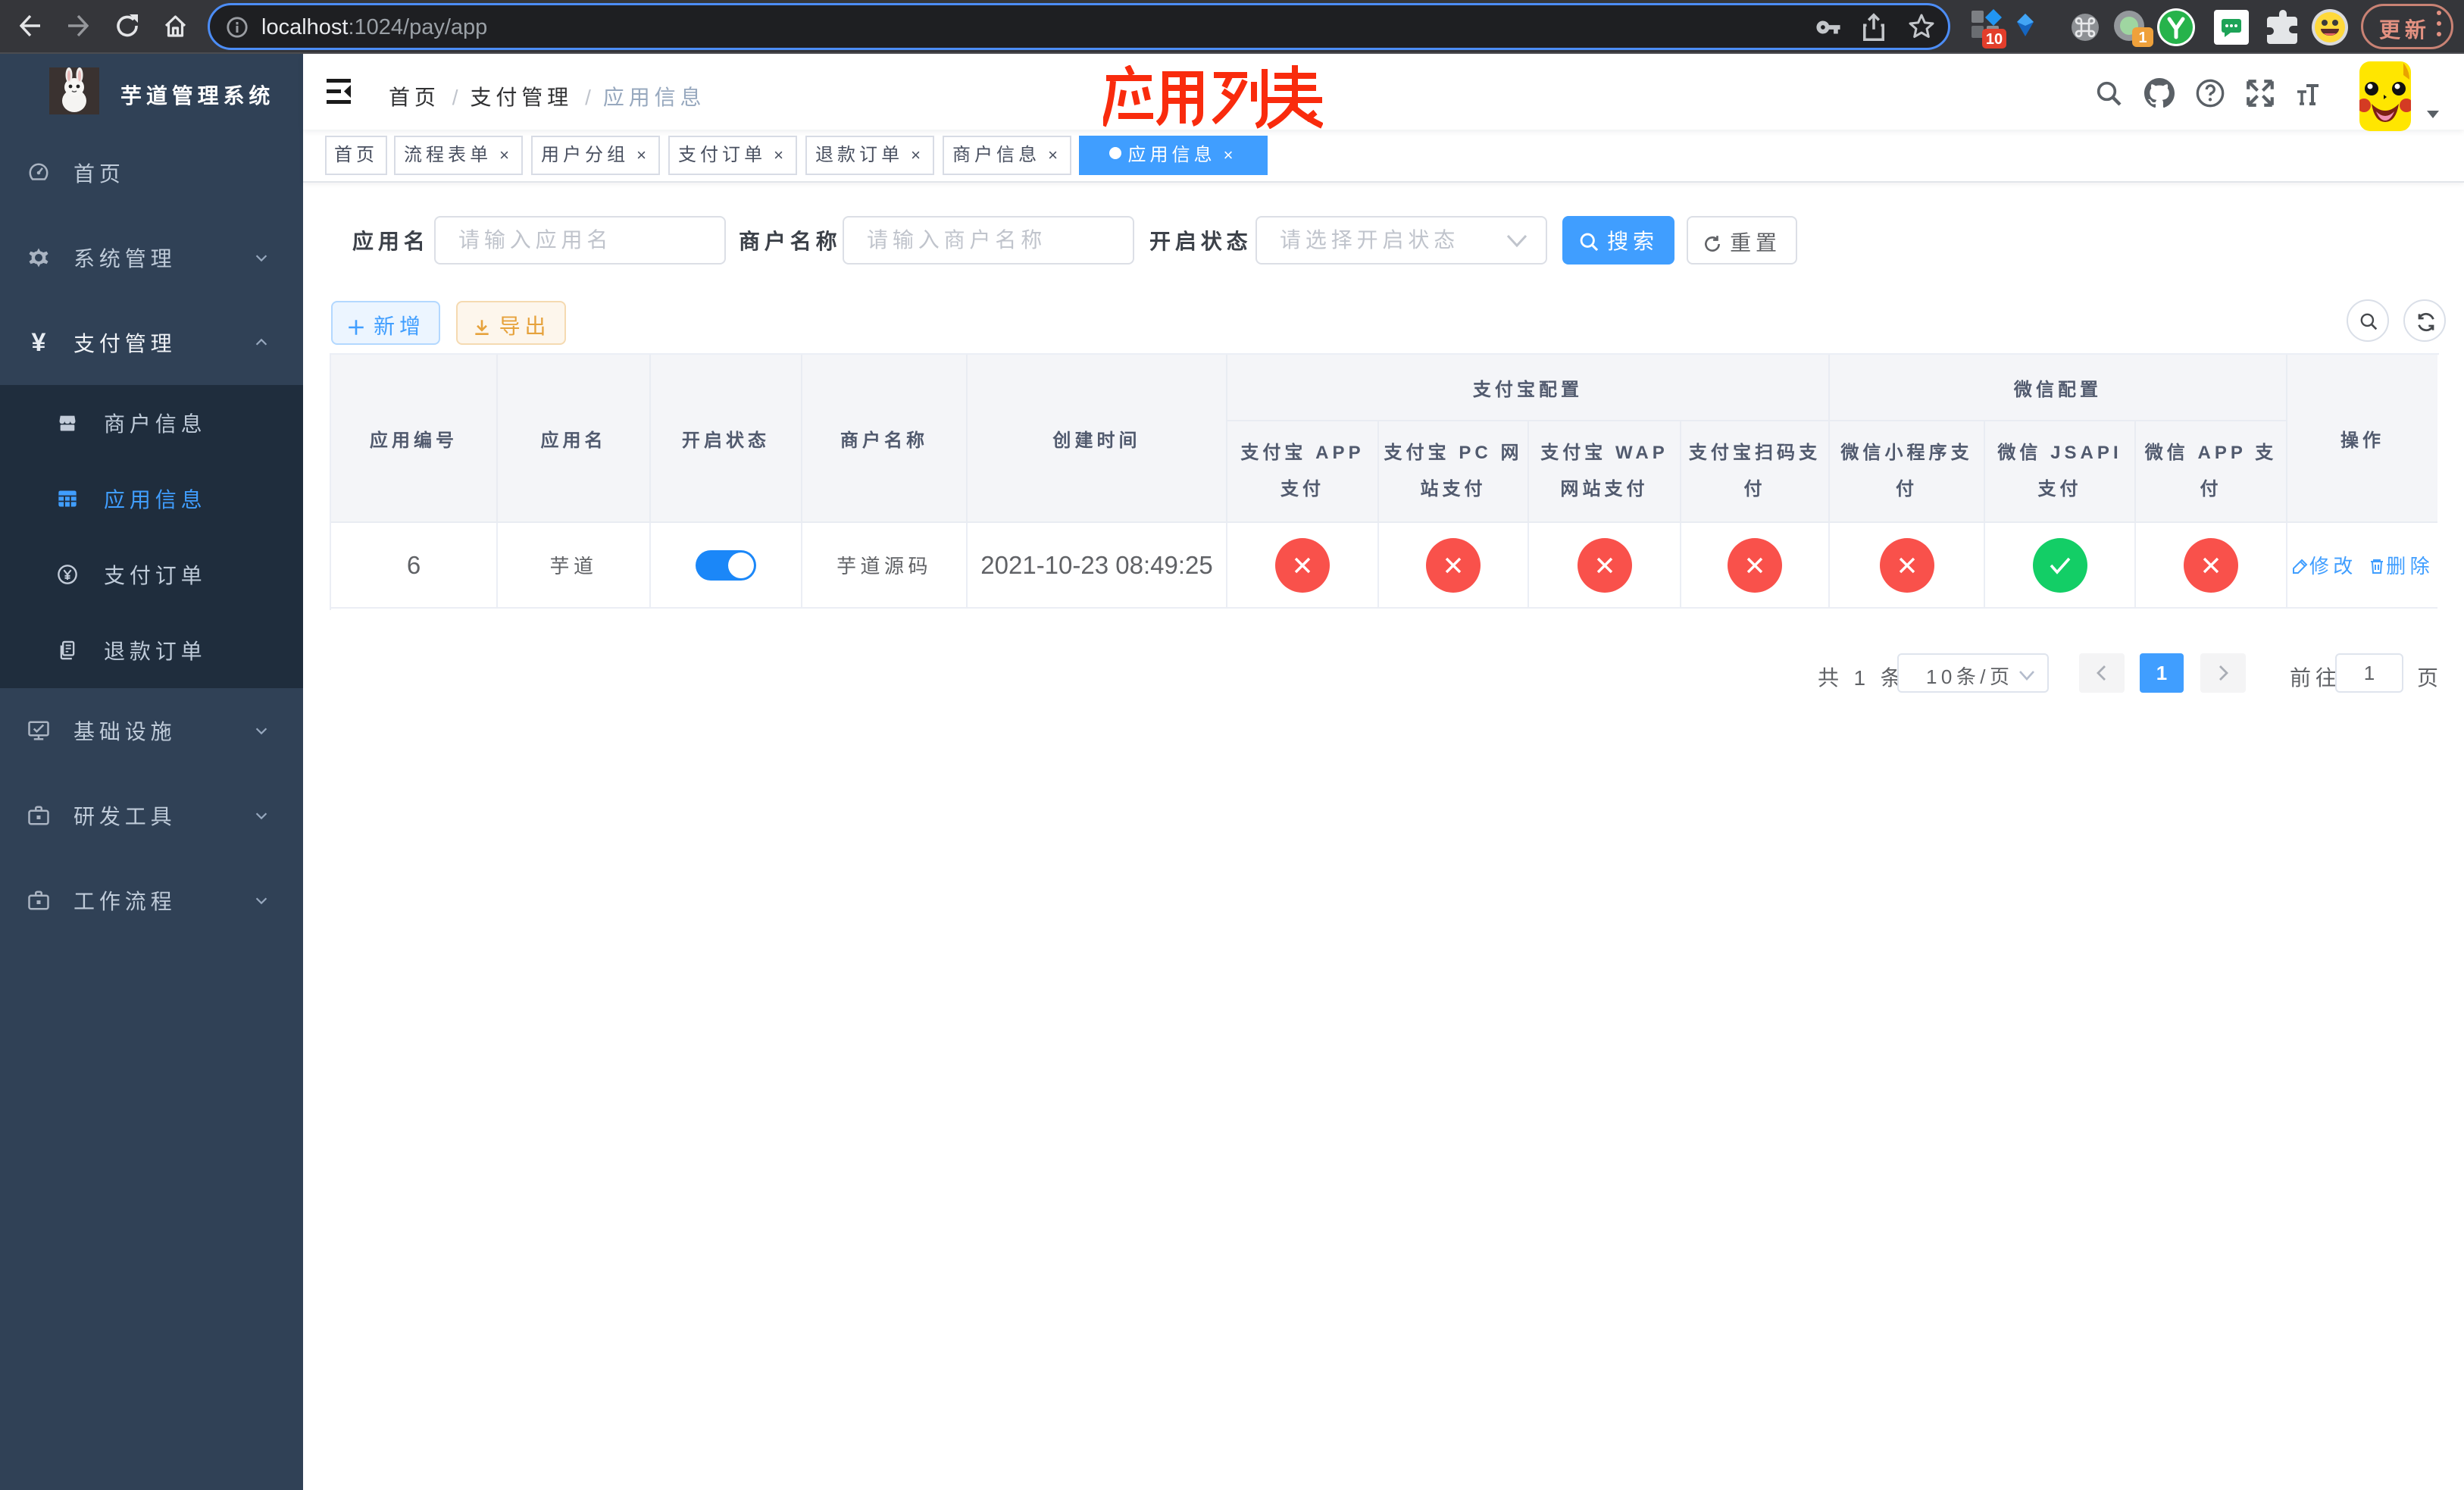 The width and height of the screenshot is (2464, 1490). Describe the element at coordinates (2142, 38) in the screenshot. I see `svg-text: 1` at that location.